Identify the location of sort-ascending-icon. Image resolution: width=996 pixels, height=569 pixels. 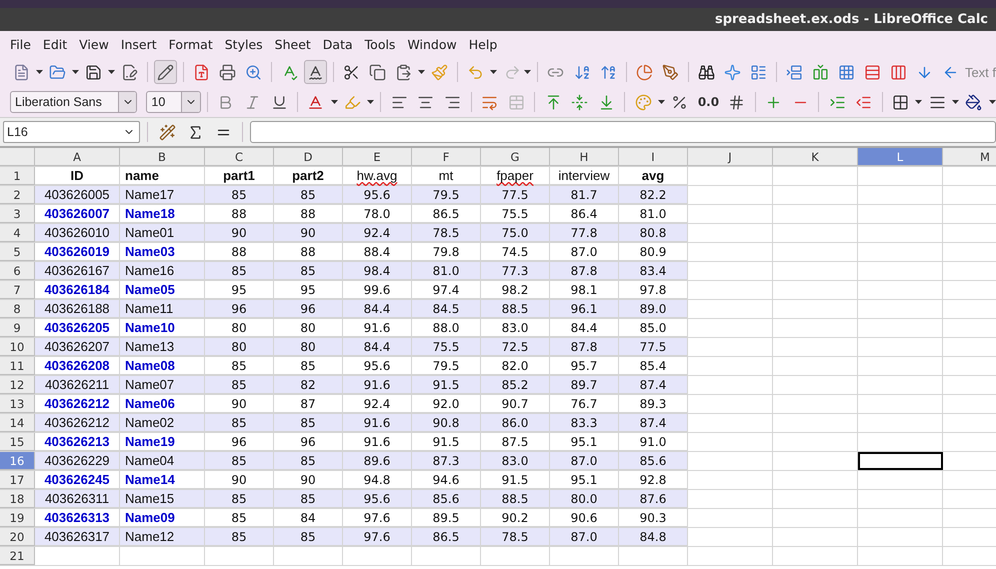
(582, 72).